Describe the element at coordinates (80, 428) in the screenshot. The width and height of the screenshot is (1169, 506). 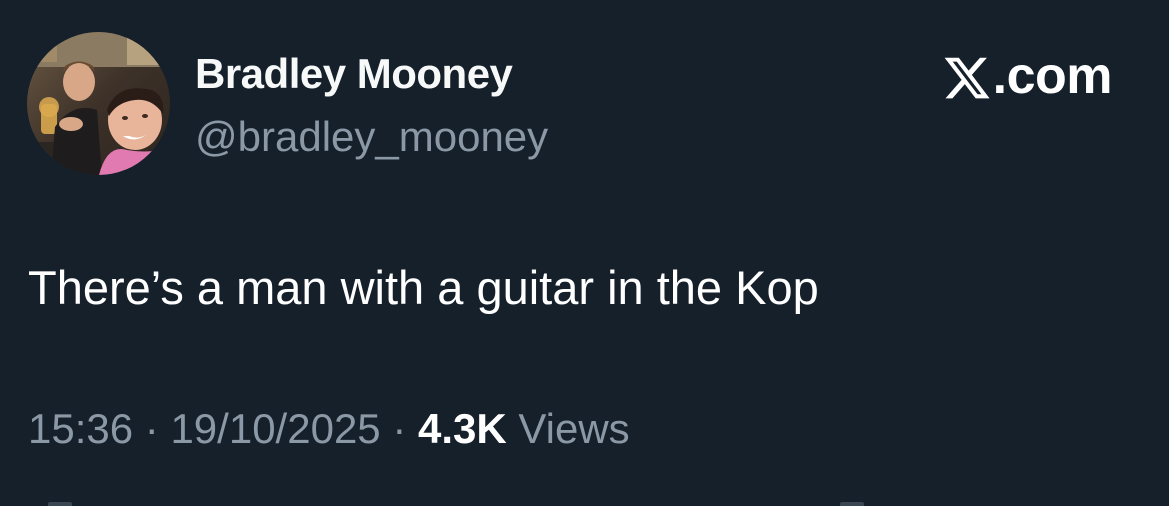
I see `tweet-time: 15:36` at that location.